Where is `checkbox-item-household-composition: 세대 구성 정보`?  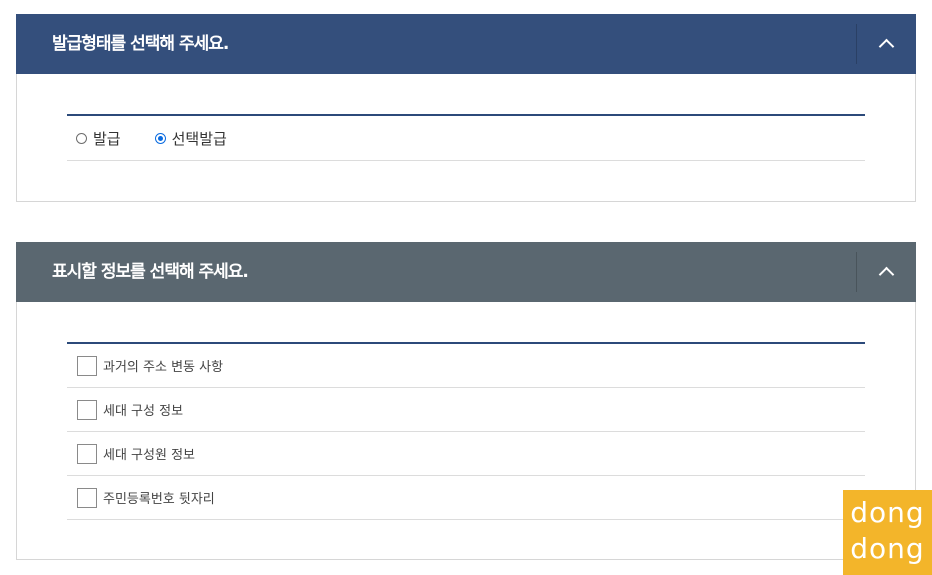 checkbox-item-household-composition: 세대 구성 정보 is located at coordinates (466, 410).